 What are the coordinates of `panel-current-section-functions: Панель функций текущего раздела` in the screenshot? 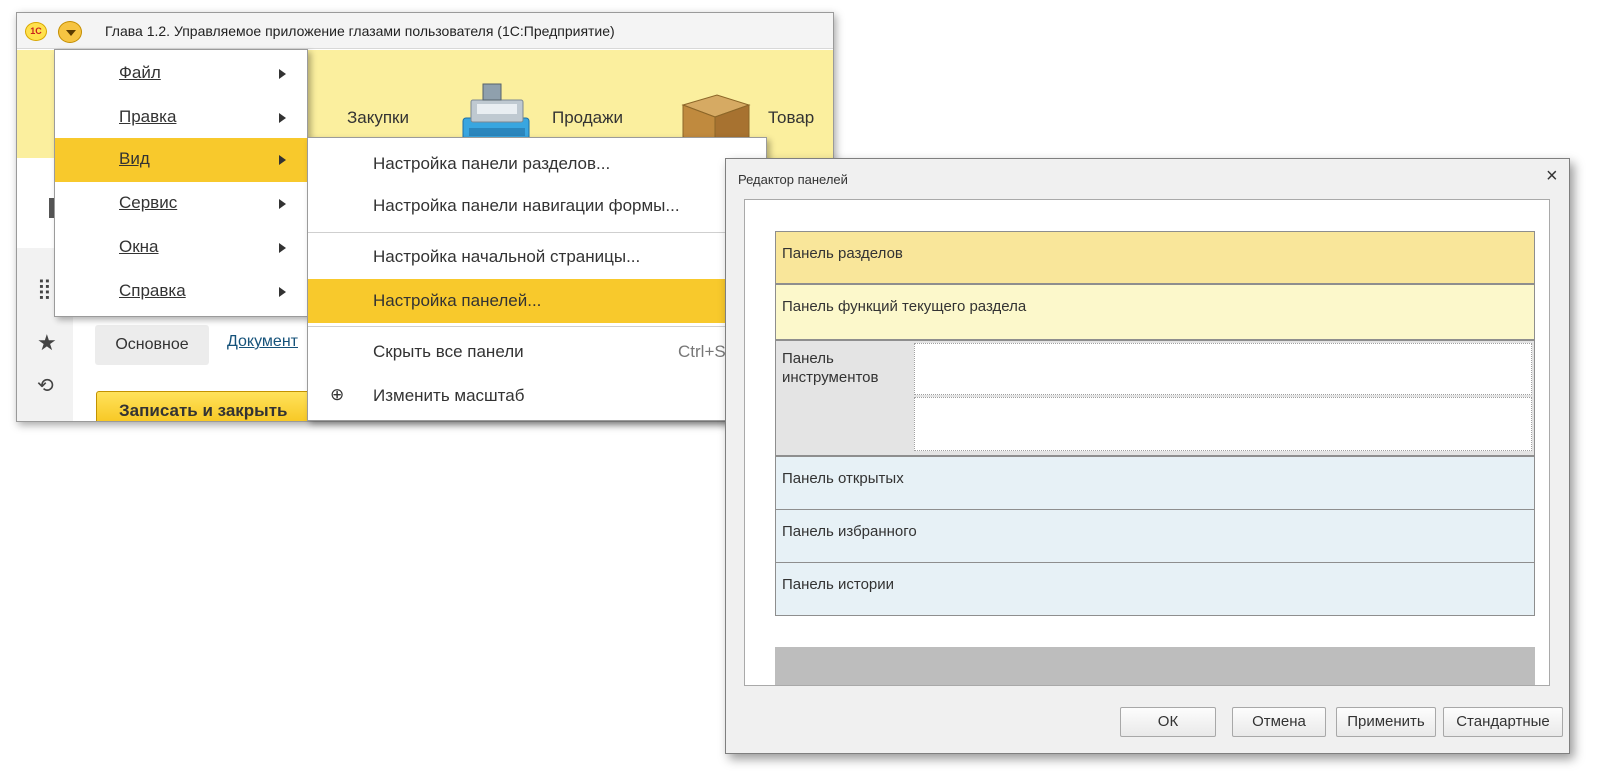 It's located at (1155, 312).